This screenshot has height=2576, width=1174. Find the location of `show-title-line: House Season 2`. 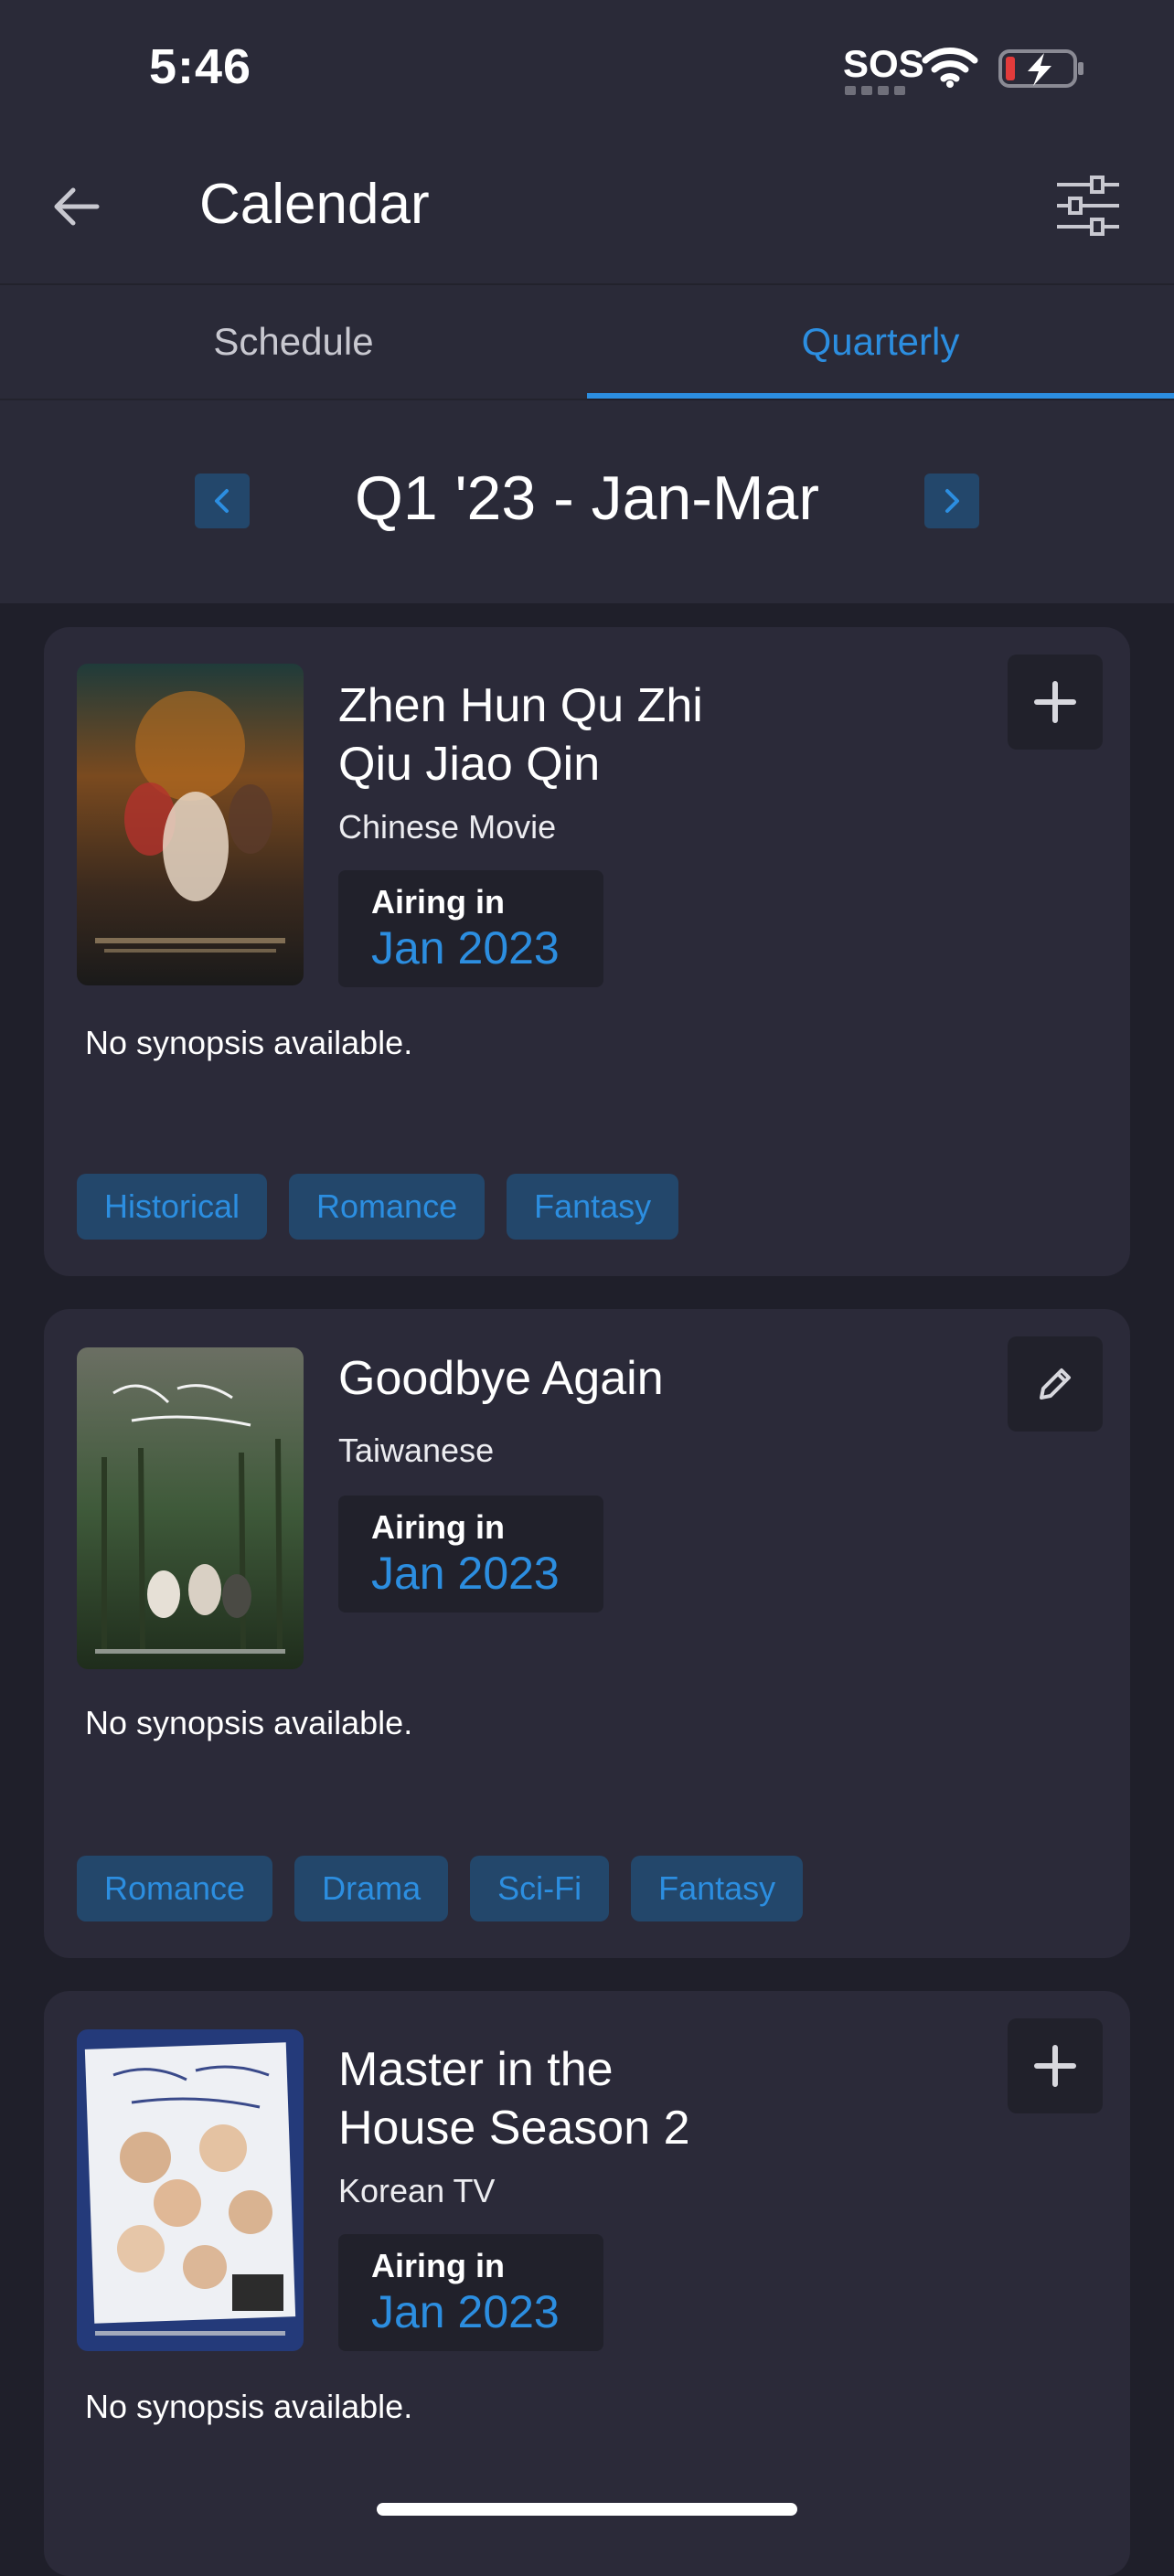

show-title-line: House Season 2 is located at coordinates (514, 2128).